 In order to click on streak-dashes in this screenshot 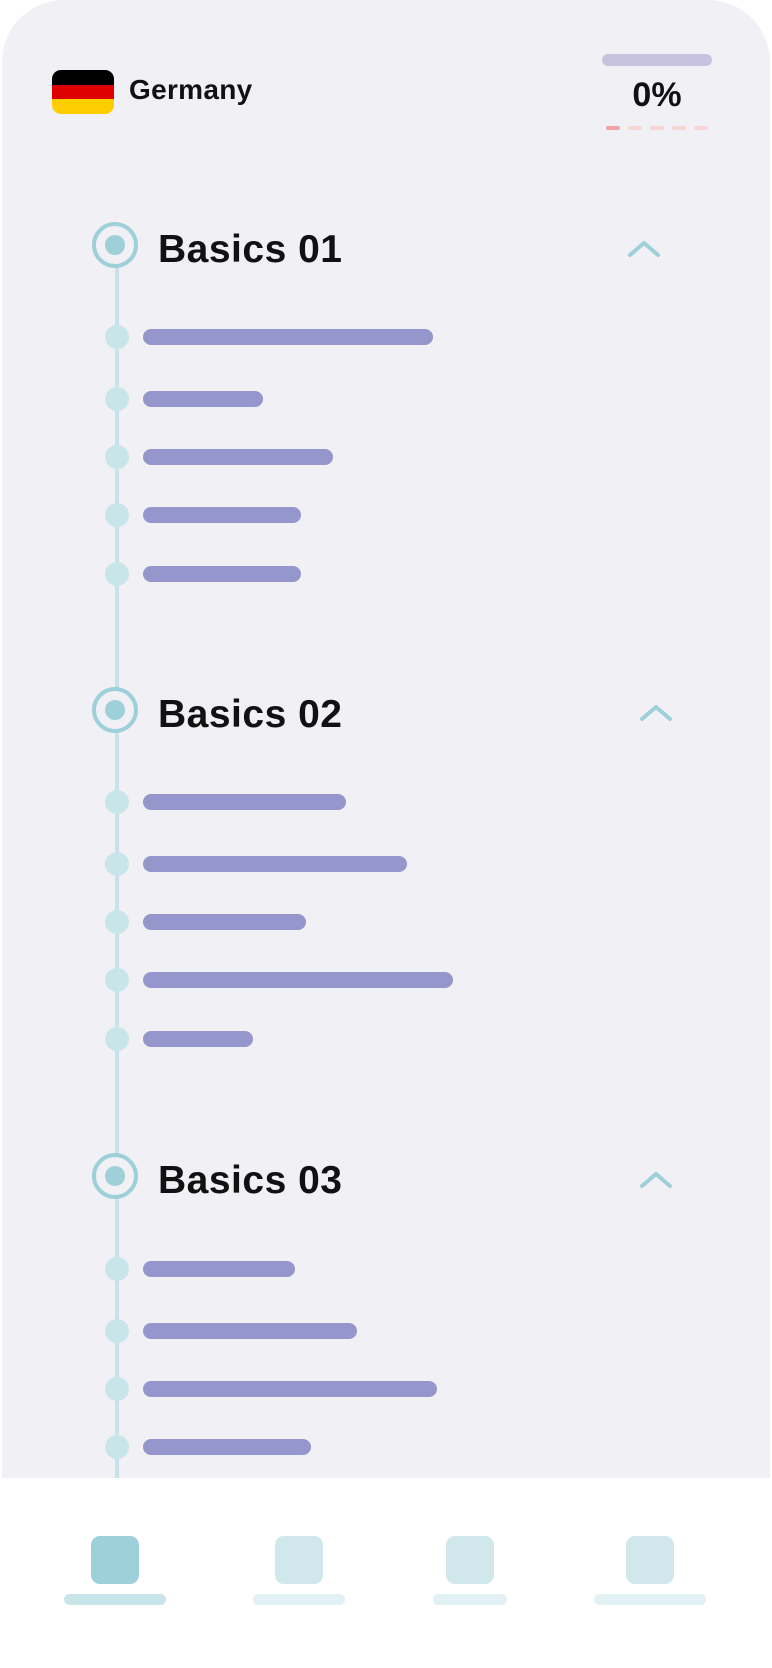, I will do `click(657, 128)`.